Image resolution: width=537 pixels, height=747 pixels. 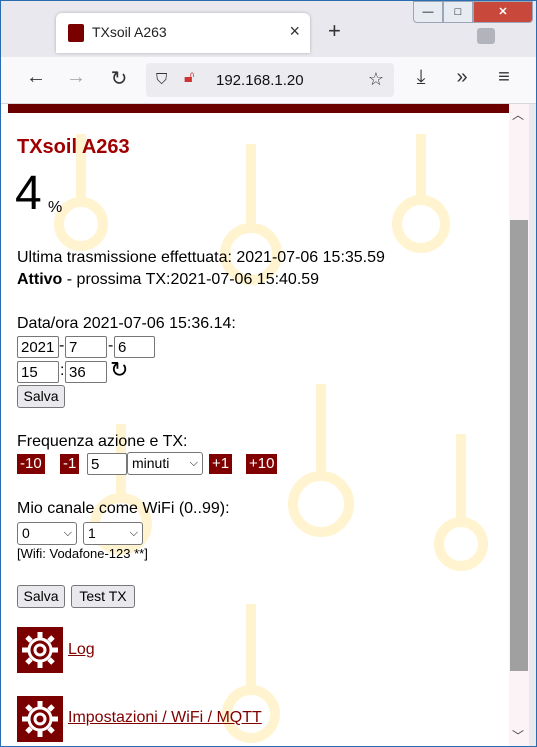 What do you see at coordinates (82, 553) in the screenshot?
I see `wifi-info: [Wifi: Vodafone-123 **]` at bounding box center [82, 553].